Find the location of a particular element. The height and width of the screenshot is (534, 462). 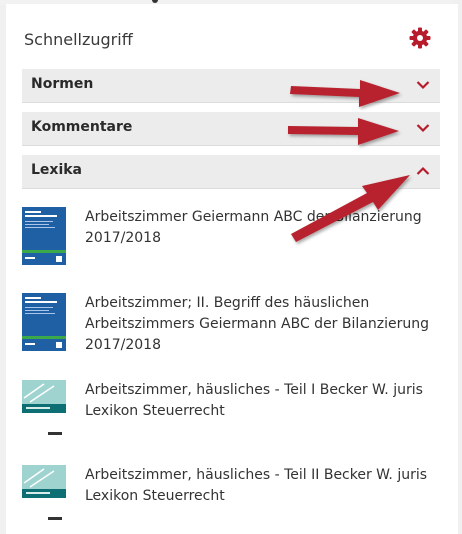

section-label-normen: Normen is located at coordinates (62, 84).